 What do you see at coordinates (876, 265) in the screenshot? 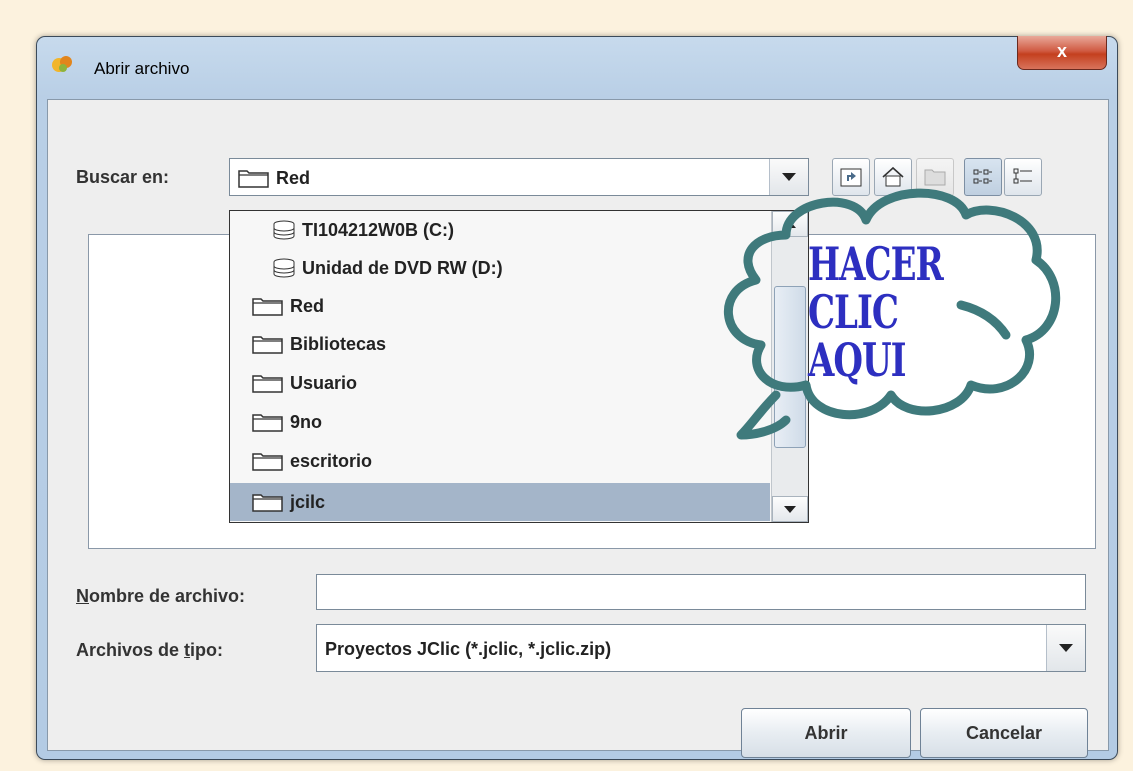
I see `annotation-line-1: HACER` at bounding box center [876, 265].